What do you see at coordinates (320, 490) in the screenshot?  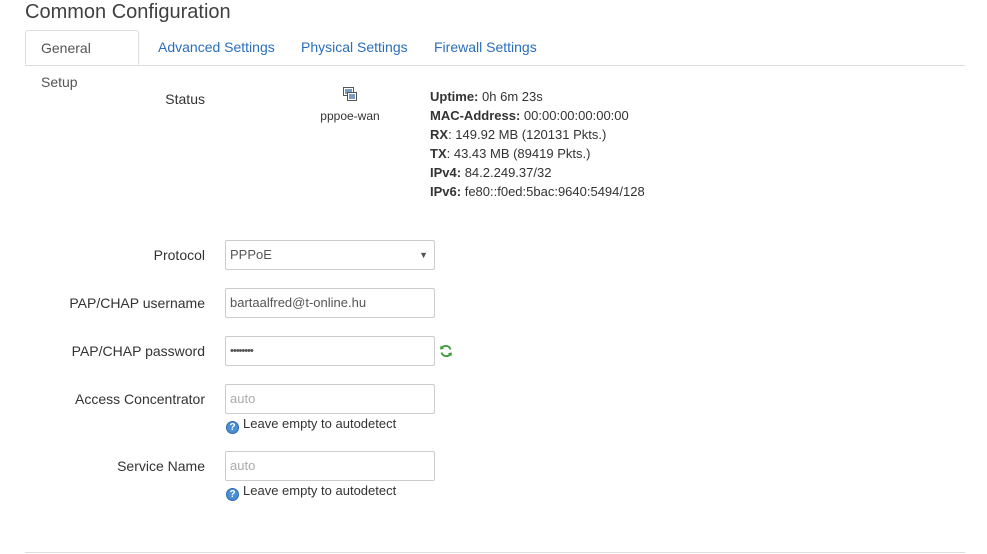 I see `service-name-hint-text: Leave empty to autodetect` at bounding box center [320, 490].